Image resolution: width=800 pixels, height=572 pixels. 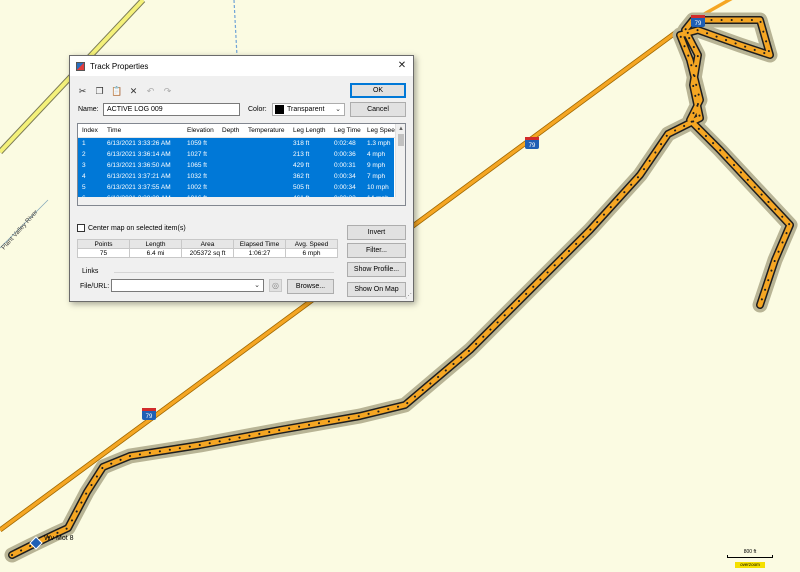 What do you see at coordinates (376, 176) in the screenshot?
I see `cell-leg-speed: 7 mph` at bounding box center [376, 176].